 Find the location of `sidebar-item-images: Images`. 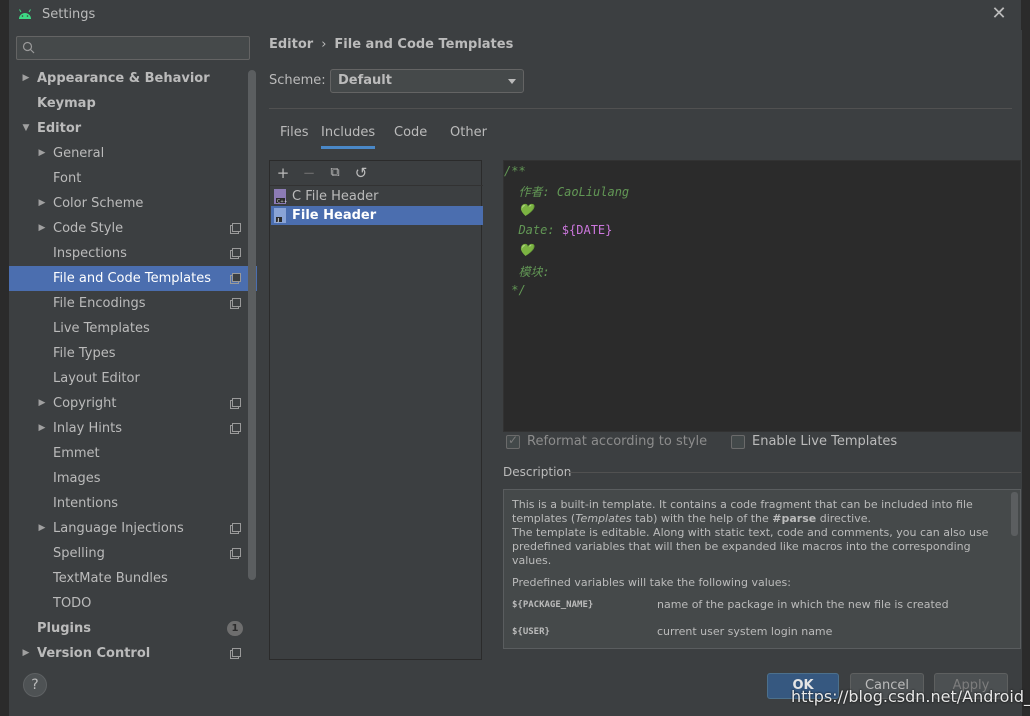

sidebar-item-images: Images is located at coordinates (133, 478).